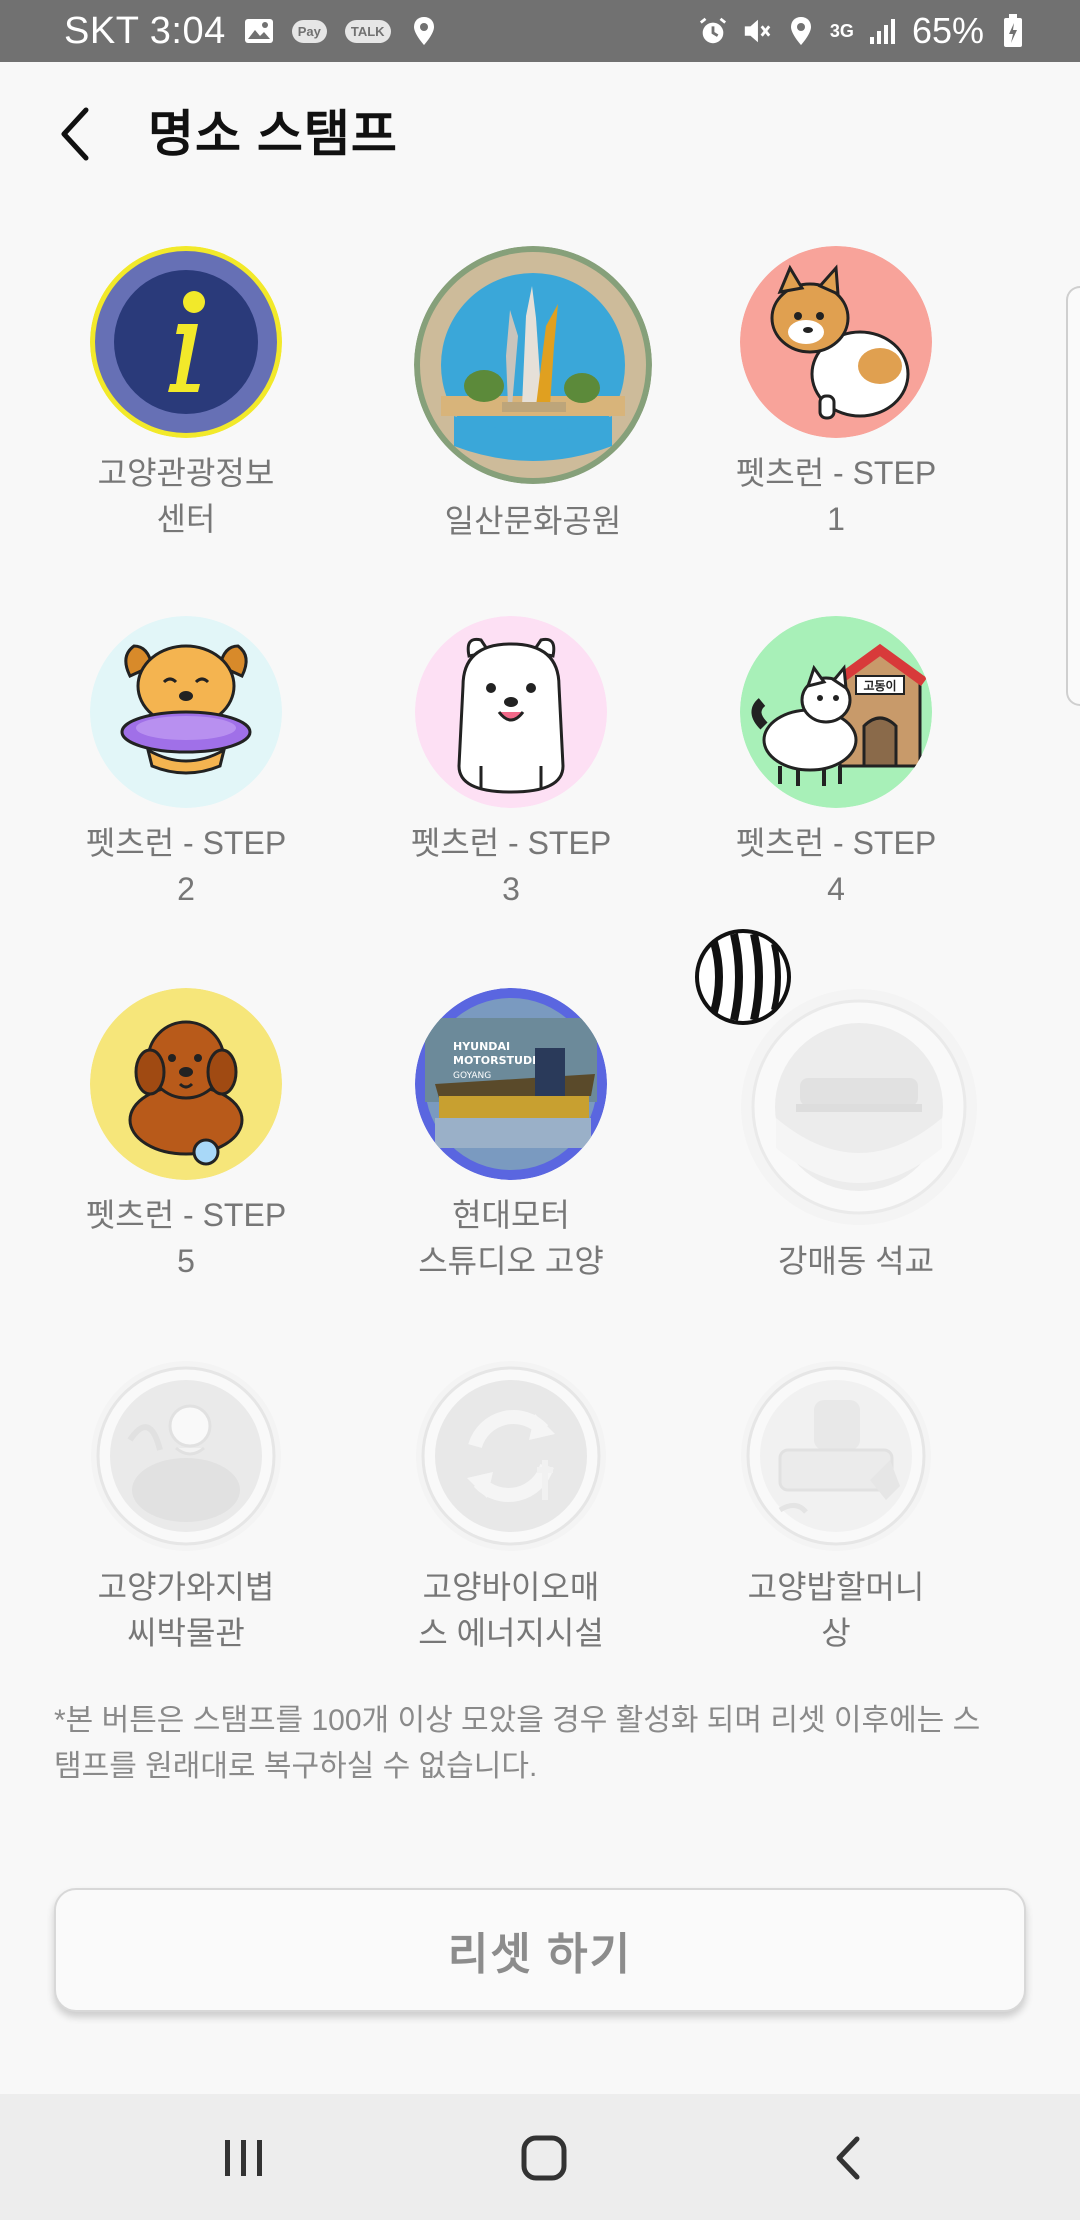 This screenshot has height=2220, width=1080. I want to click on grandmother-statue-icon, so click(836, 1456).